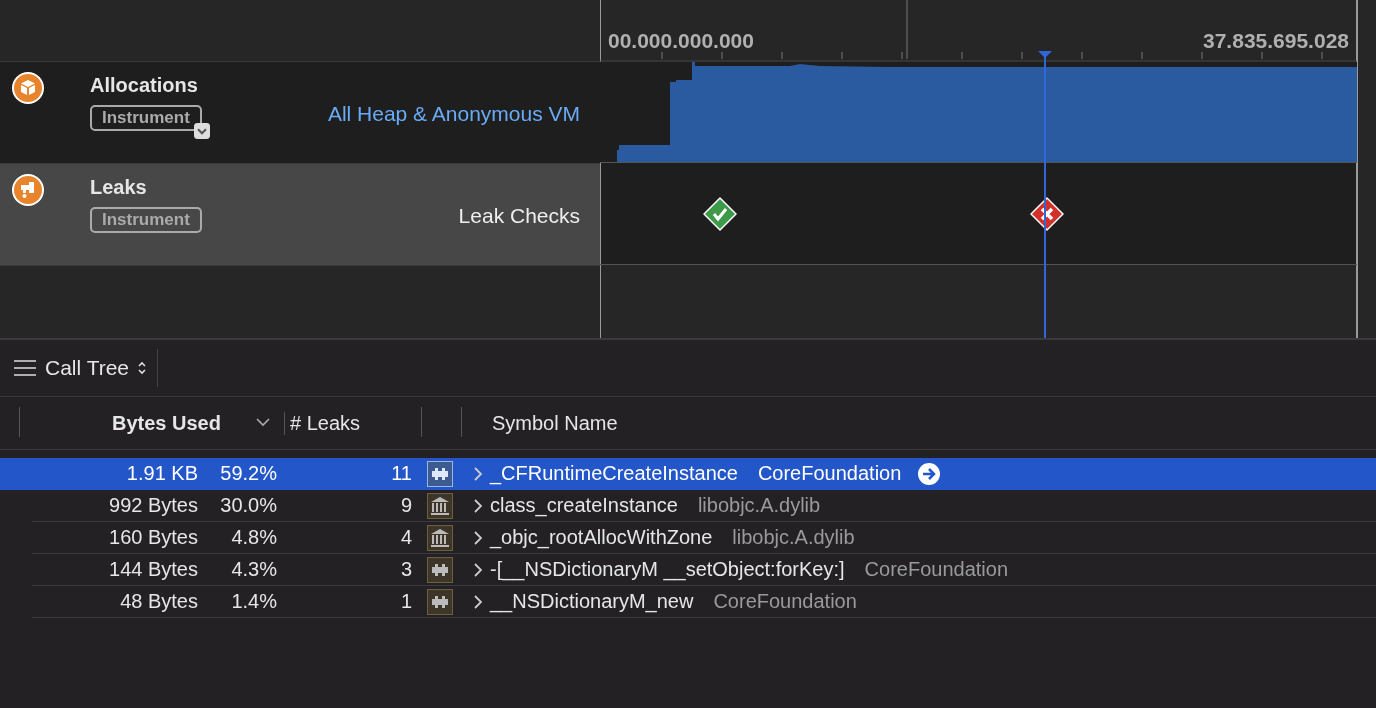  What do you see at coordinates (201, 131) in the screenshot?
I see `dropdown-icon` at bounding box center [201, 131].